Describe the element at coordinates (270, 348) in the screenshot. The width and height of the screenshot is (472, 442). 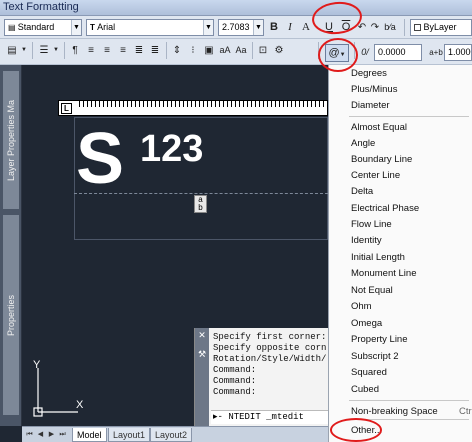
I see `command-history-line: Specify opposite corn` at that location.